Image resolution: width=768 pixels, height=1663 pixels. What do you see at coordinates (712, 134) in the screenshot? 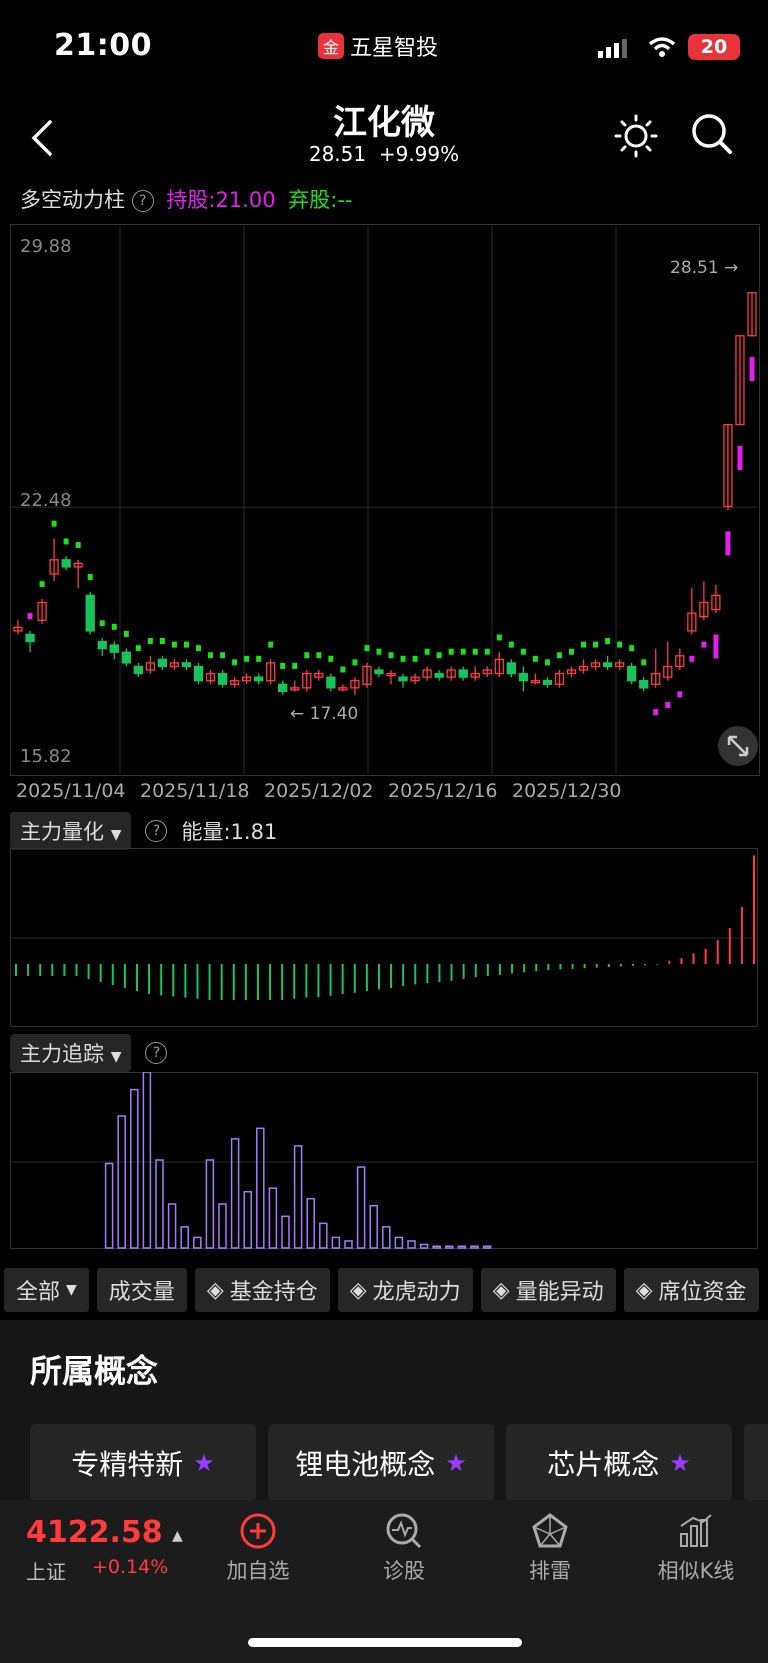
I see `search-icon` at bounding box center [712, 134].